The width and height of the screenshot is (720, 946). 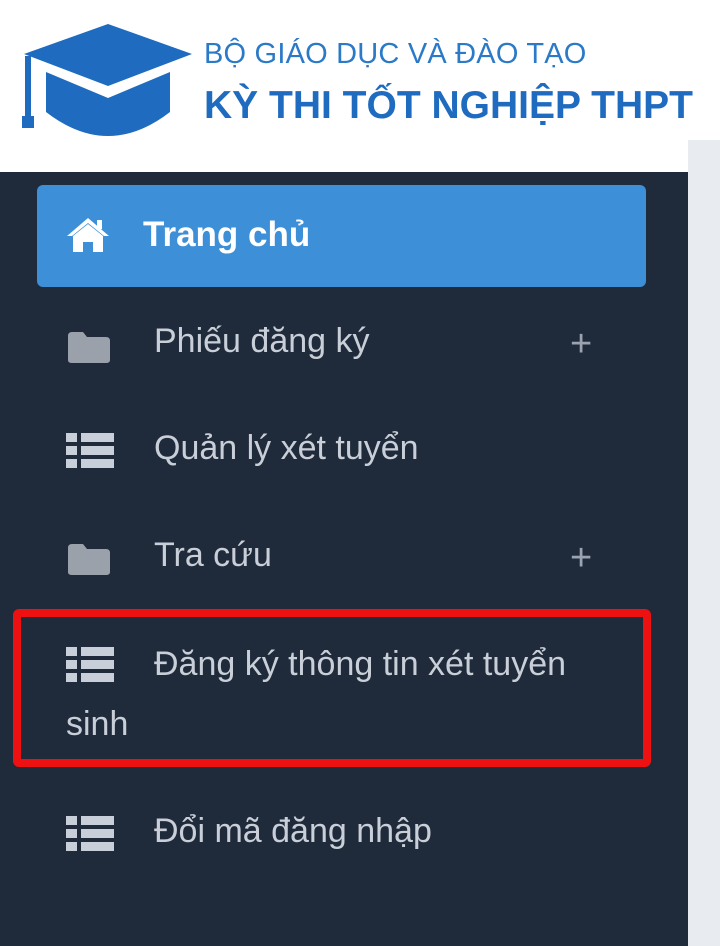 What do you see at coordinates (227, 234) in the screenshot?
I see `menu-item-home-label: Trang chủ` at bounding box center [227, 234].